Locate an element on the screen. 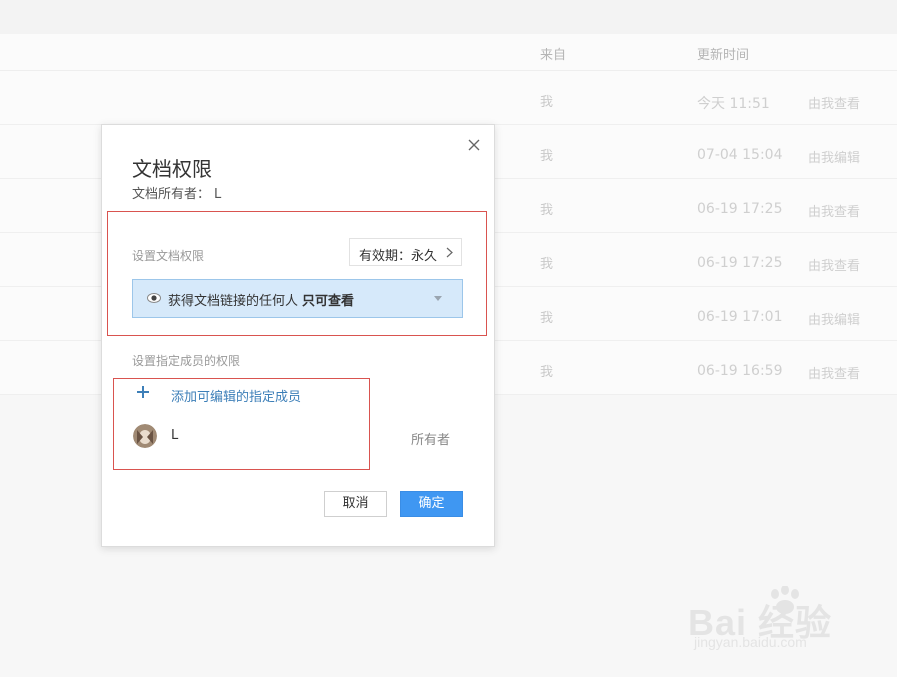 Image resolution: width=897 pixels, height=677 pixels. column-header-updated: 更新时间 is located at coordinates (723, 53).